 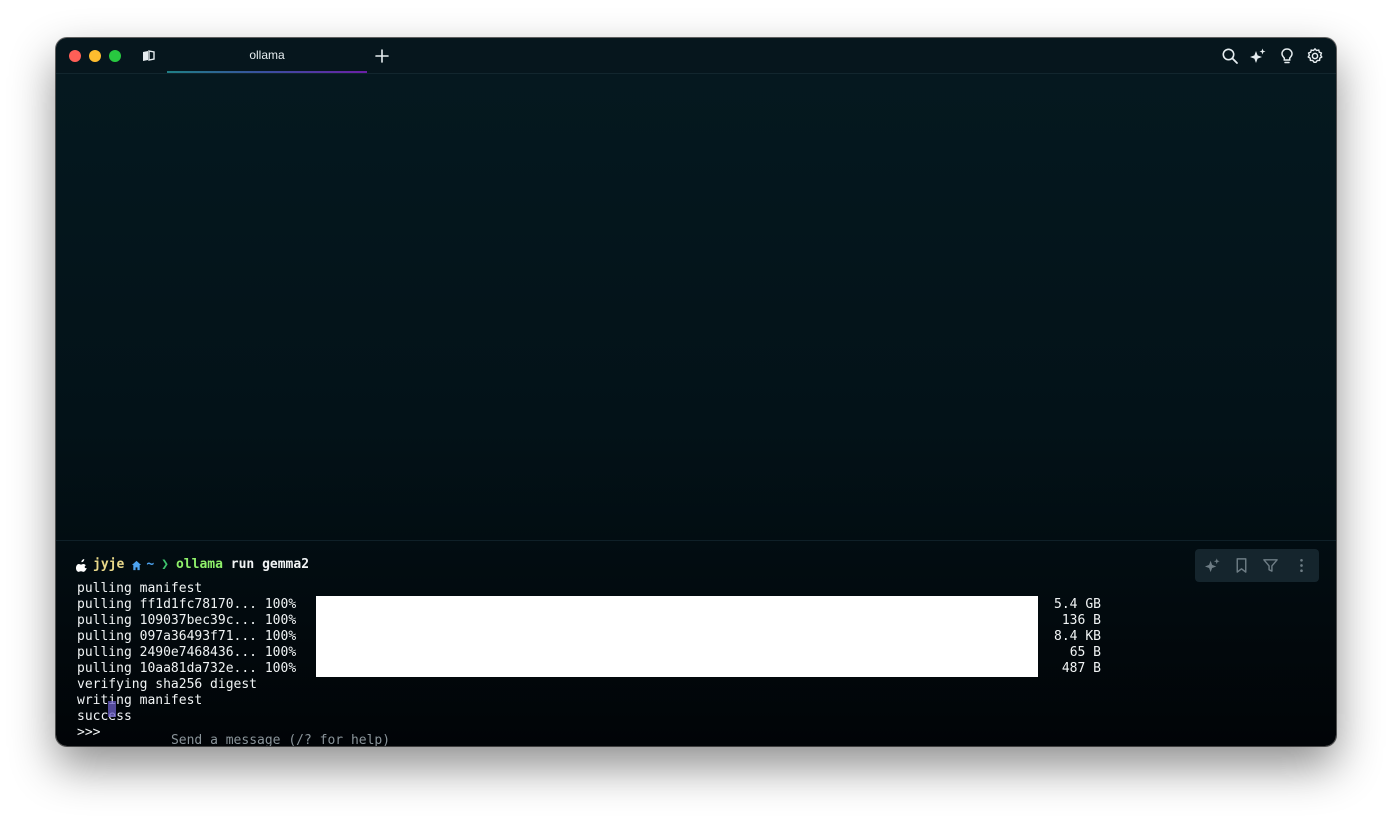 What do you see at coordinates (1230, 56) in the screenshot?
I see `search-icon` at bounding box center [1230, 56].